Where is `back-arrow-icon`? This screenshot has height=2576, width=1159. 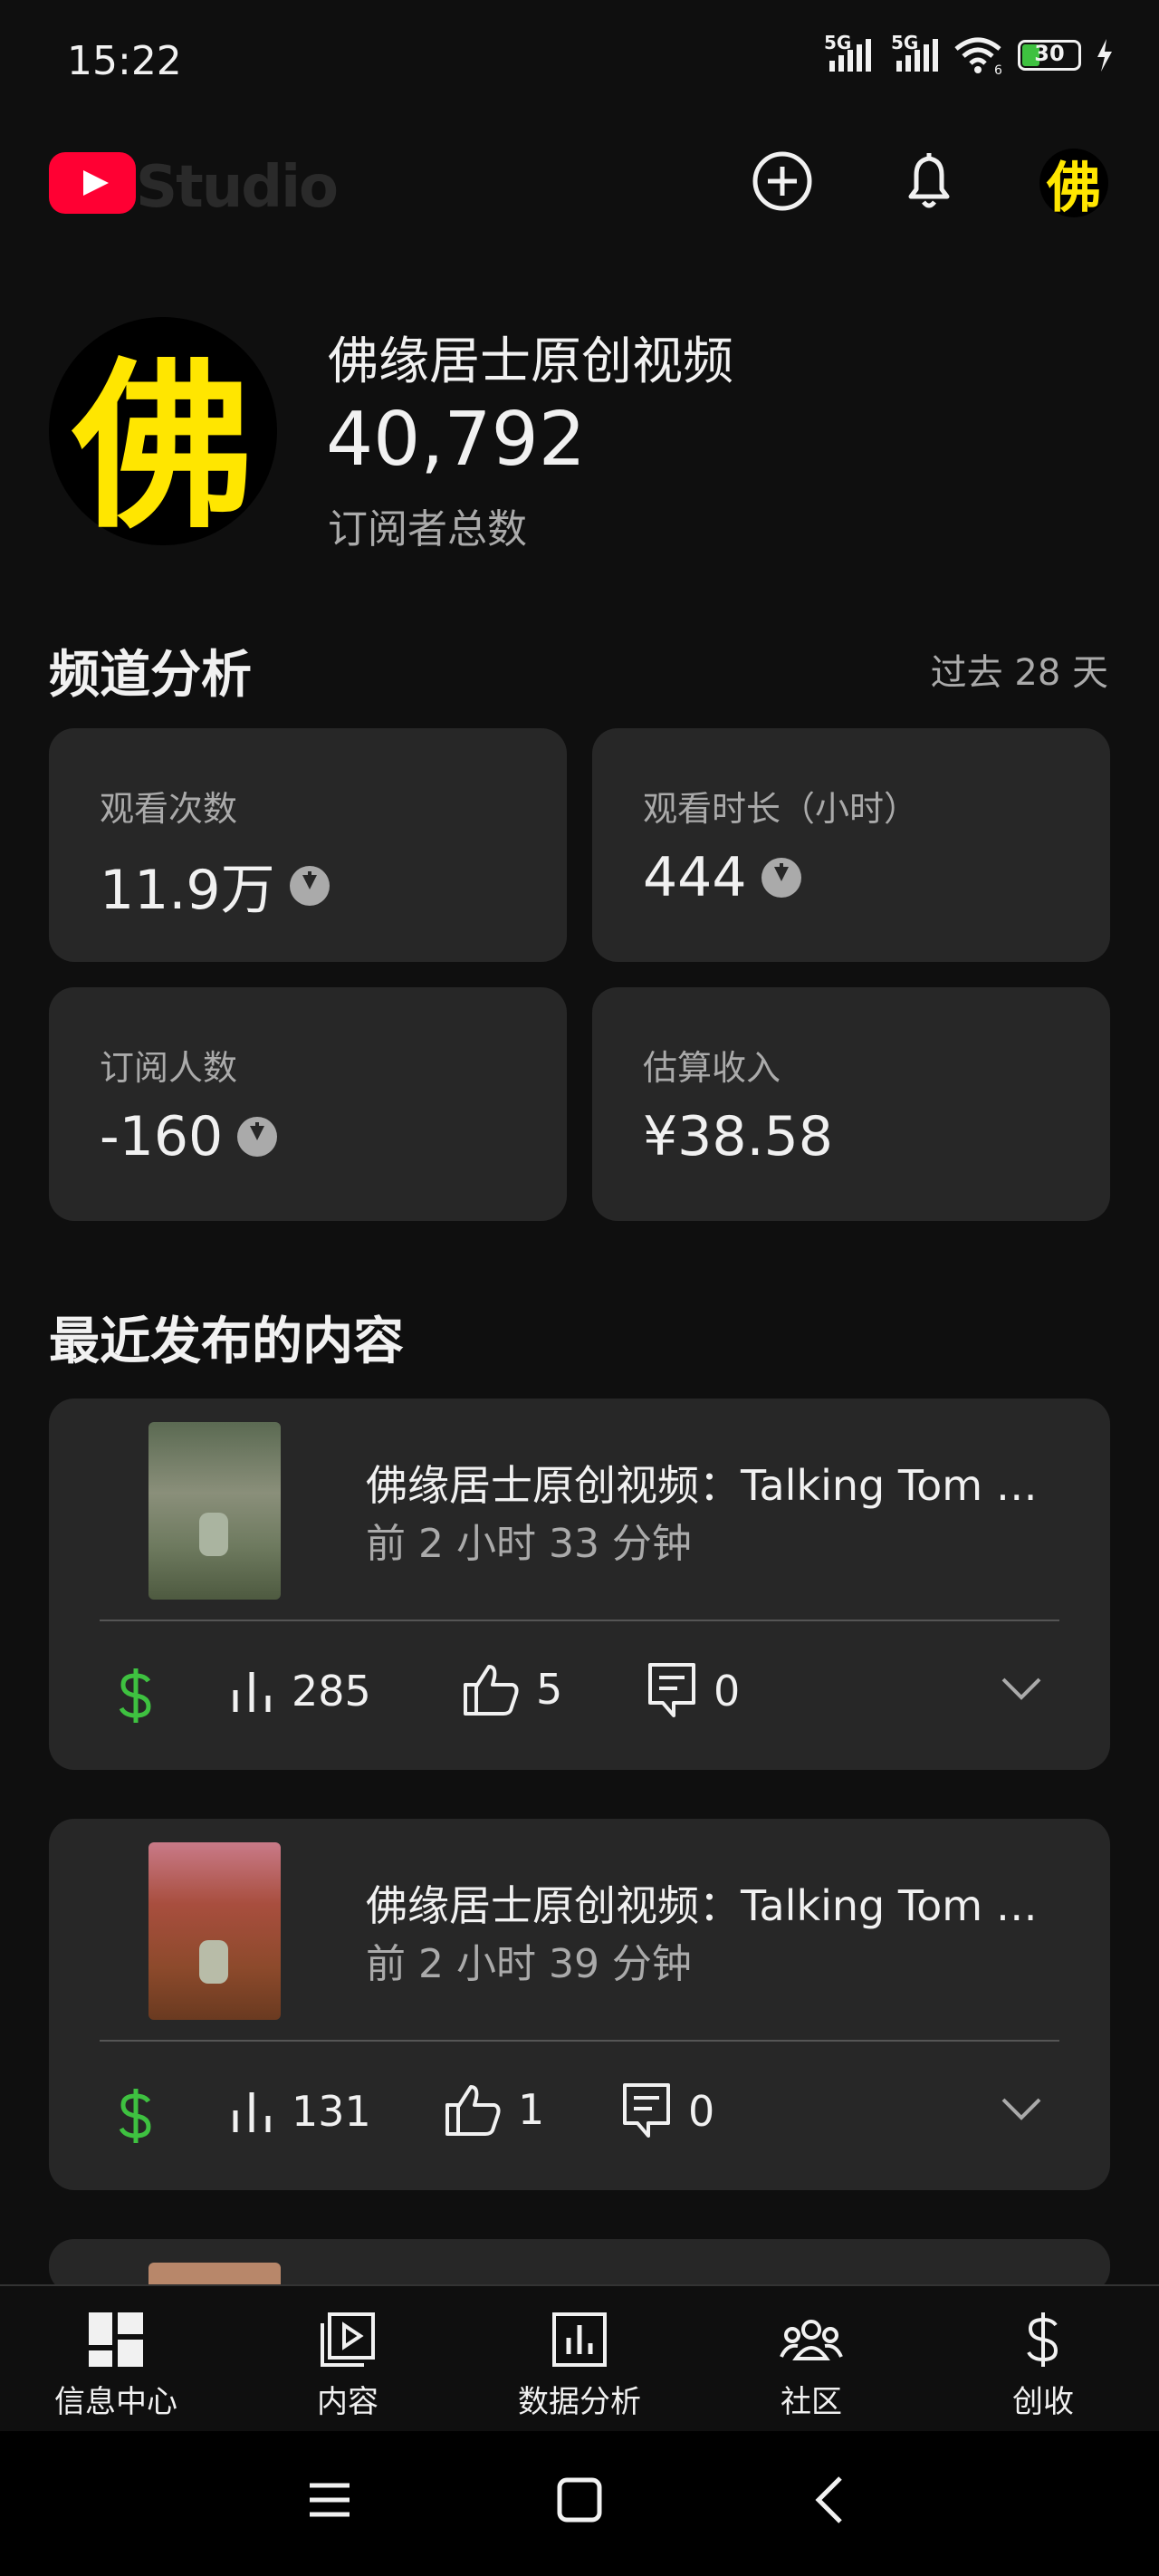 back-arrow-icon is located at coordinates (828, 2499).